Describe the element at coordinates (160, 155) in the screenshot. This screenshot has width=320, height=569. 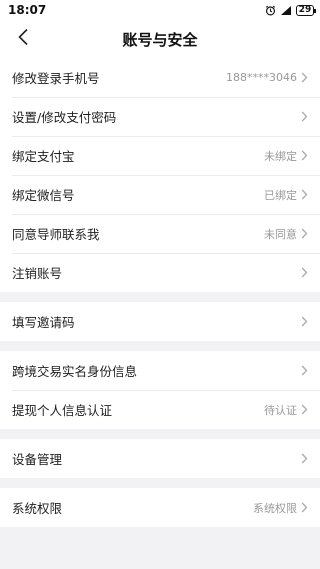
I see `settings-row: 绑定支付宝 未绑定` at that location.